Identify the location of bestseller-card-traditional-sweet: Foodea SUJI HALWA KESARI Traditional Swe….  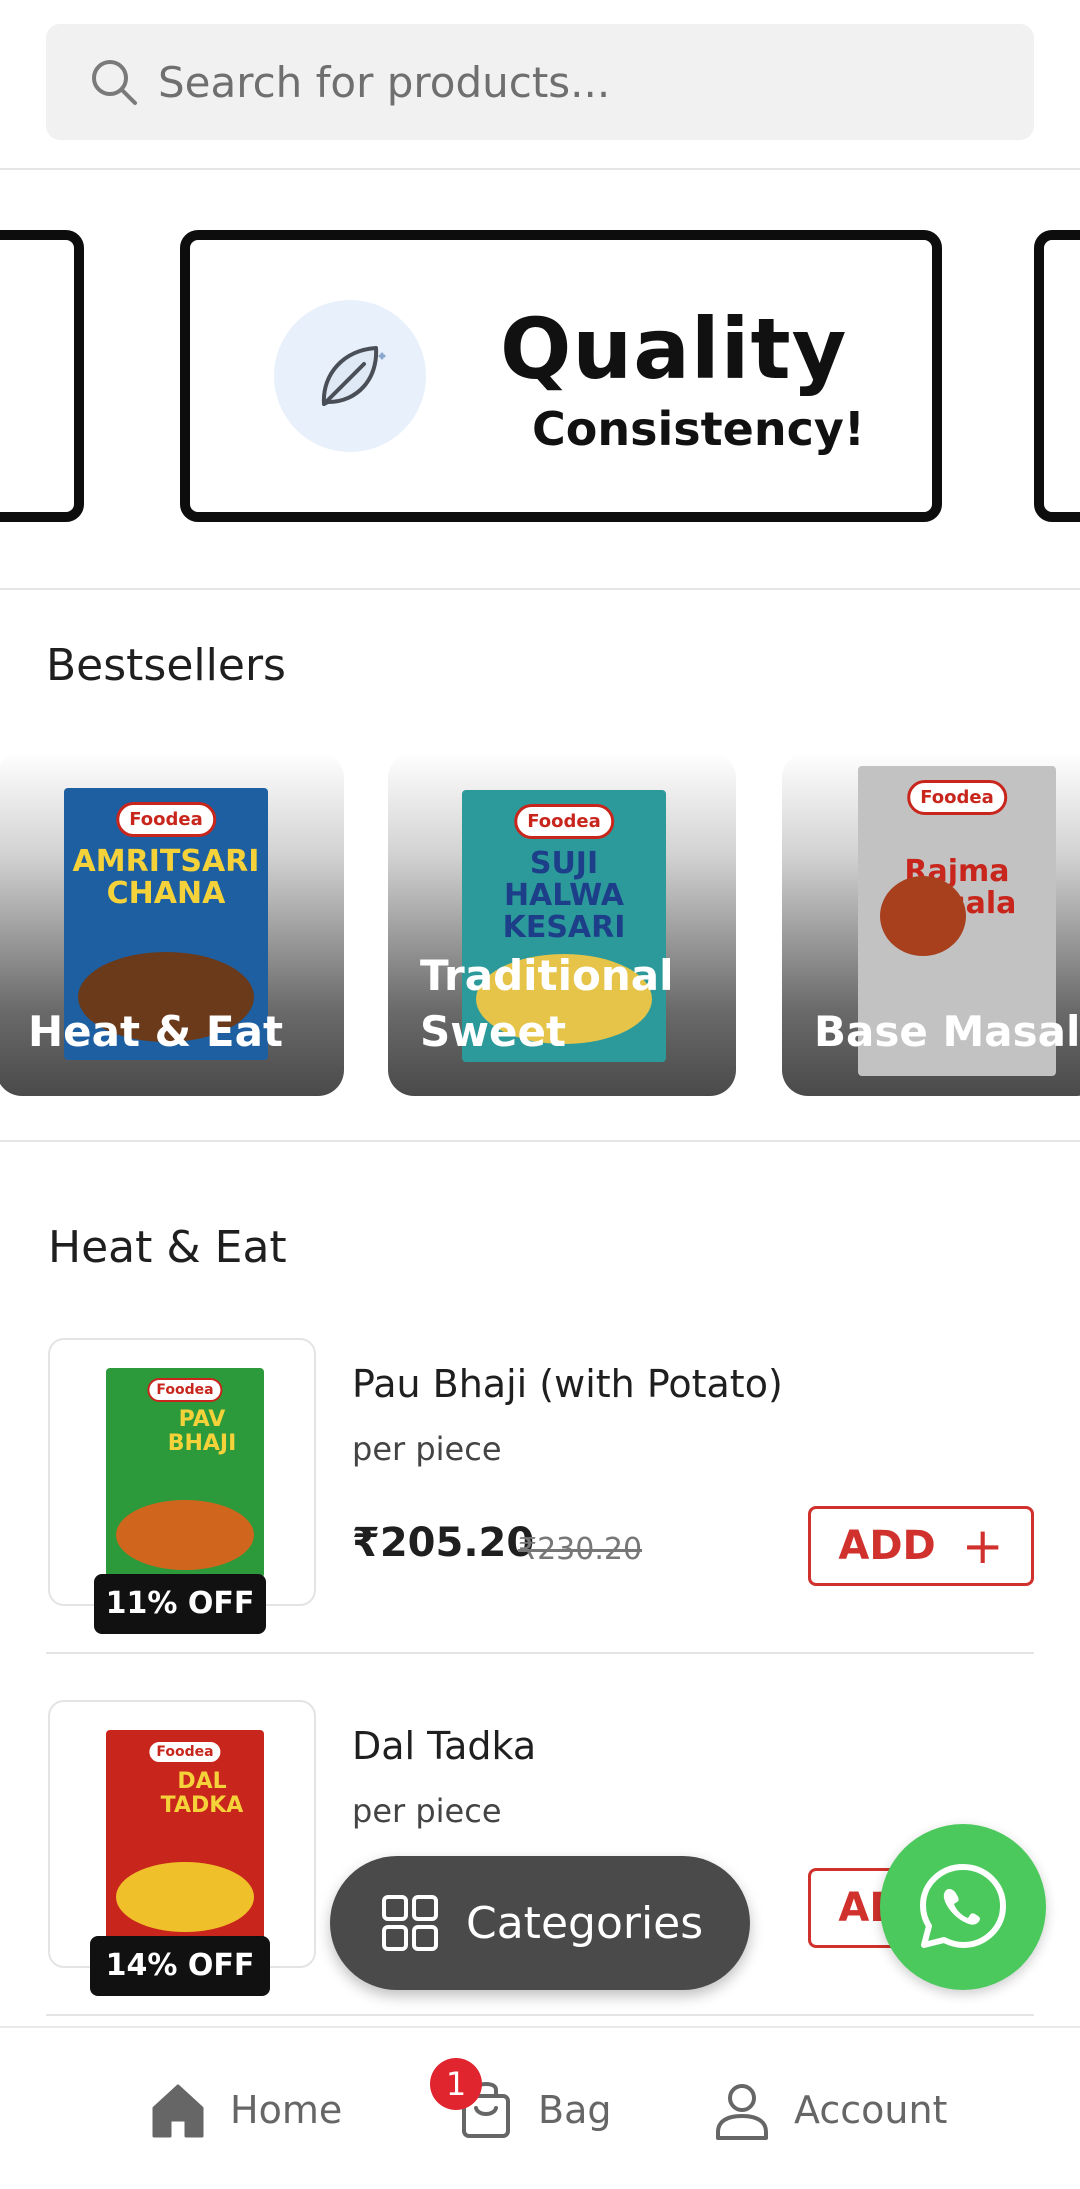
(562, 924).